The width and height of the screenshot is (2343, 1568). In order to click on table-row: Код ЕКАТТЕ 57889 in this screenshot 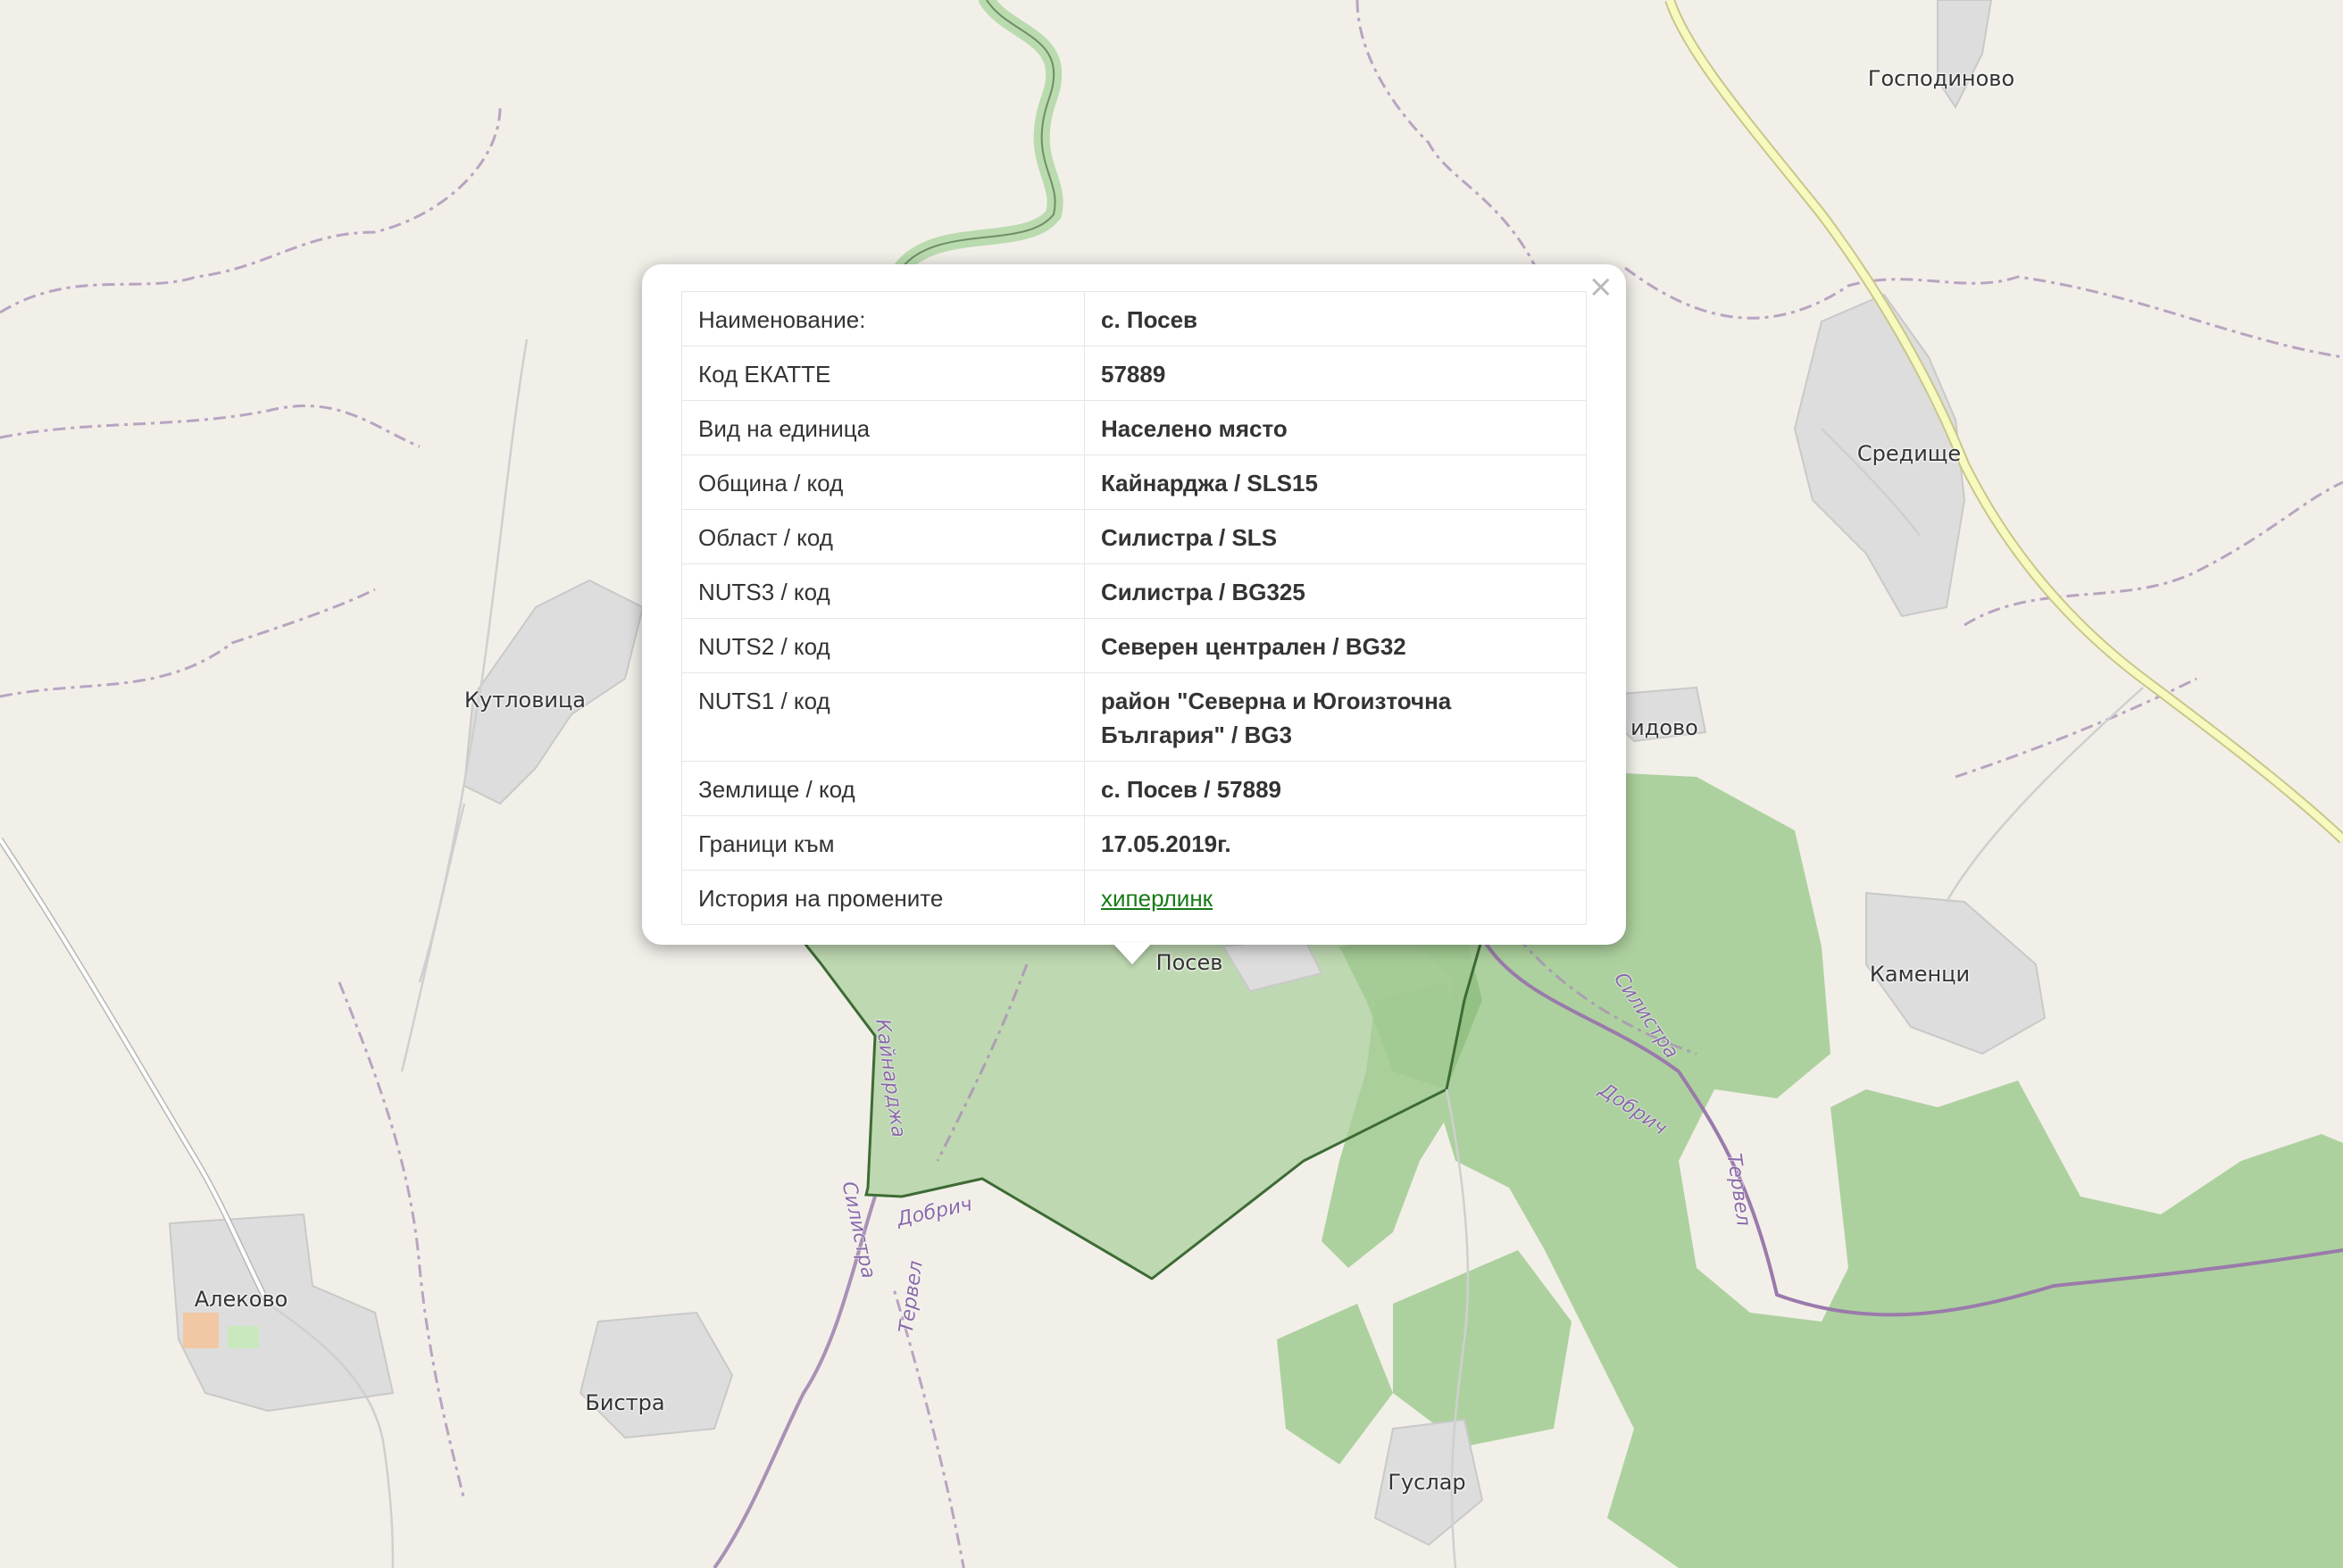, I will do `click(1134, 373)`.